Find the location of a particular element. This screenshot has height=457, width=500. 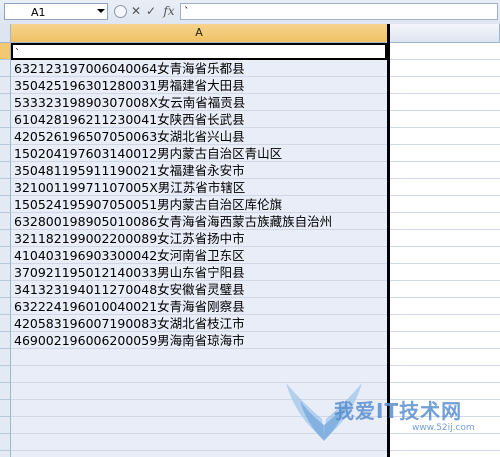

table-cell: 32100119971107005X男江苏省市辖区 is located at coordinates (129, 187).